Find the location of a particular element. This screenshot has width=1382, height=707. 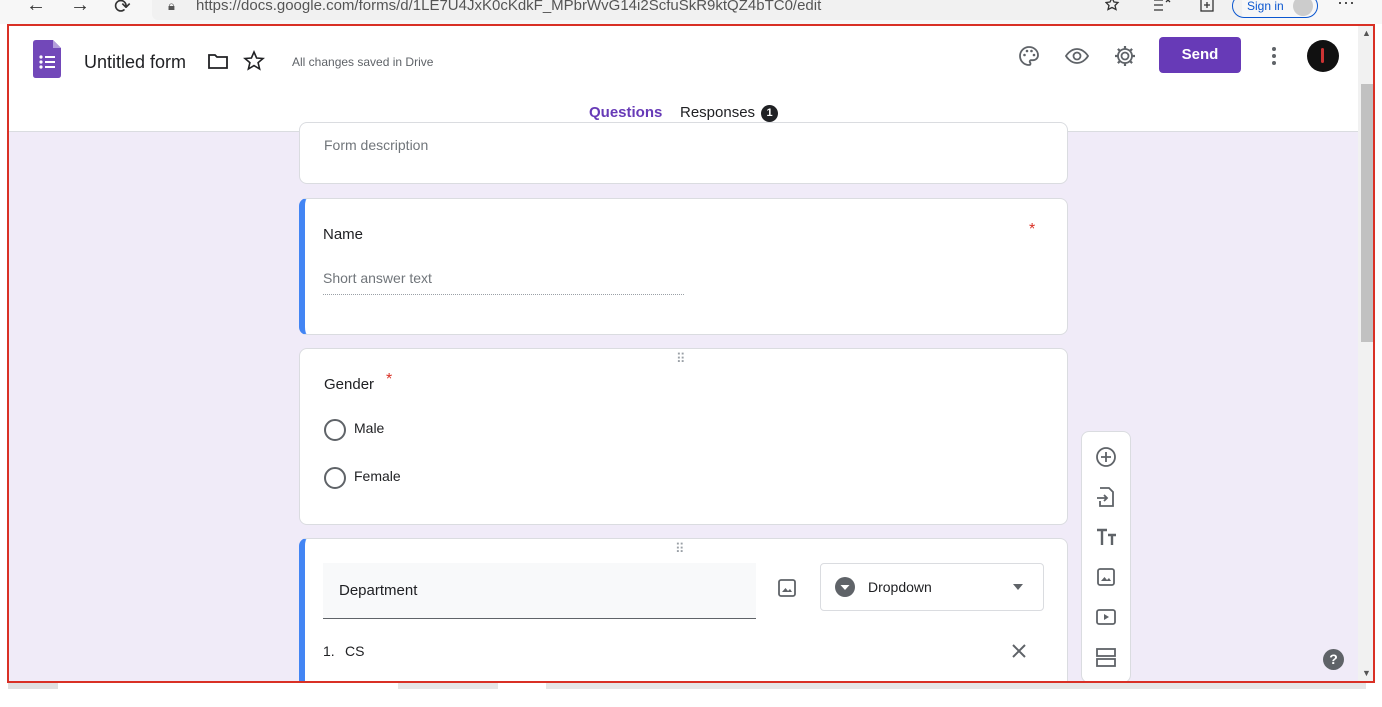

palette-icon is located at coordinates (1029, 56).